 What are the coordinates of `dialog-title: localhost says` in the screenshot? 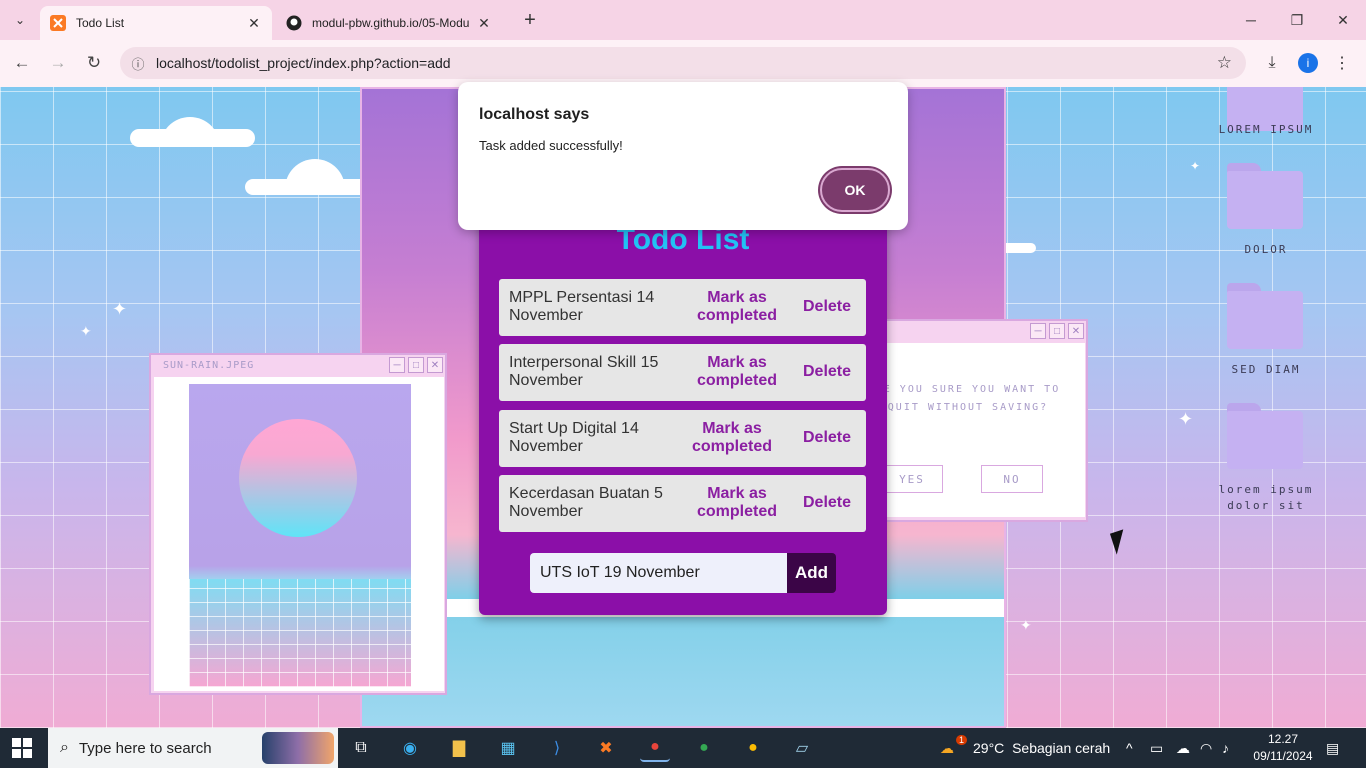 It's located at (534, 114).